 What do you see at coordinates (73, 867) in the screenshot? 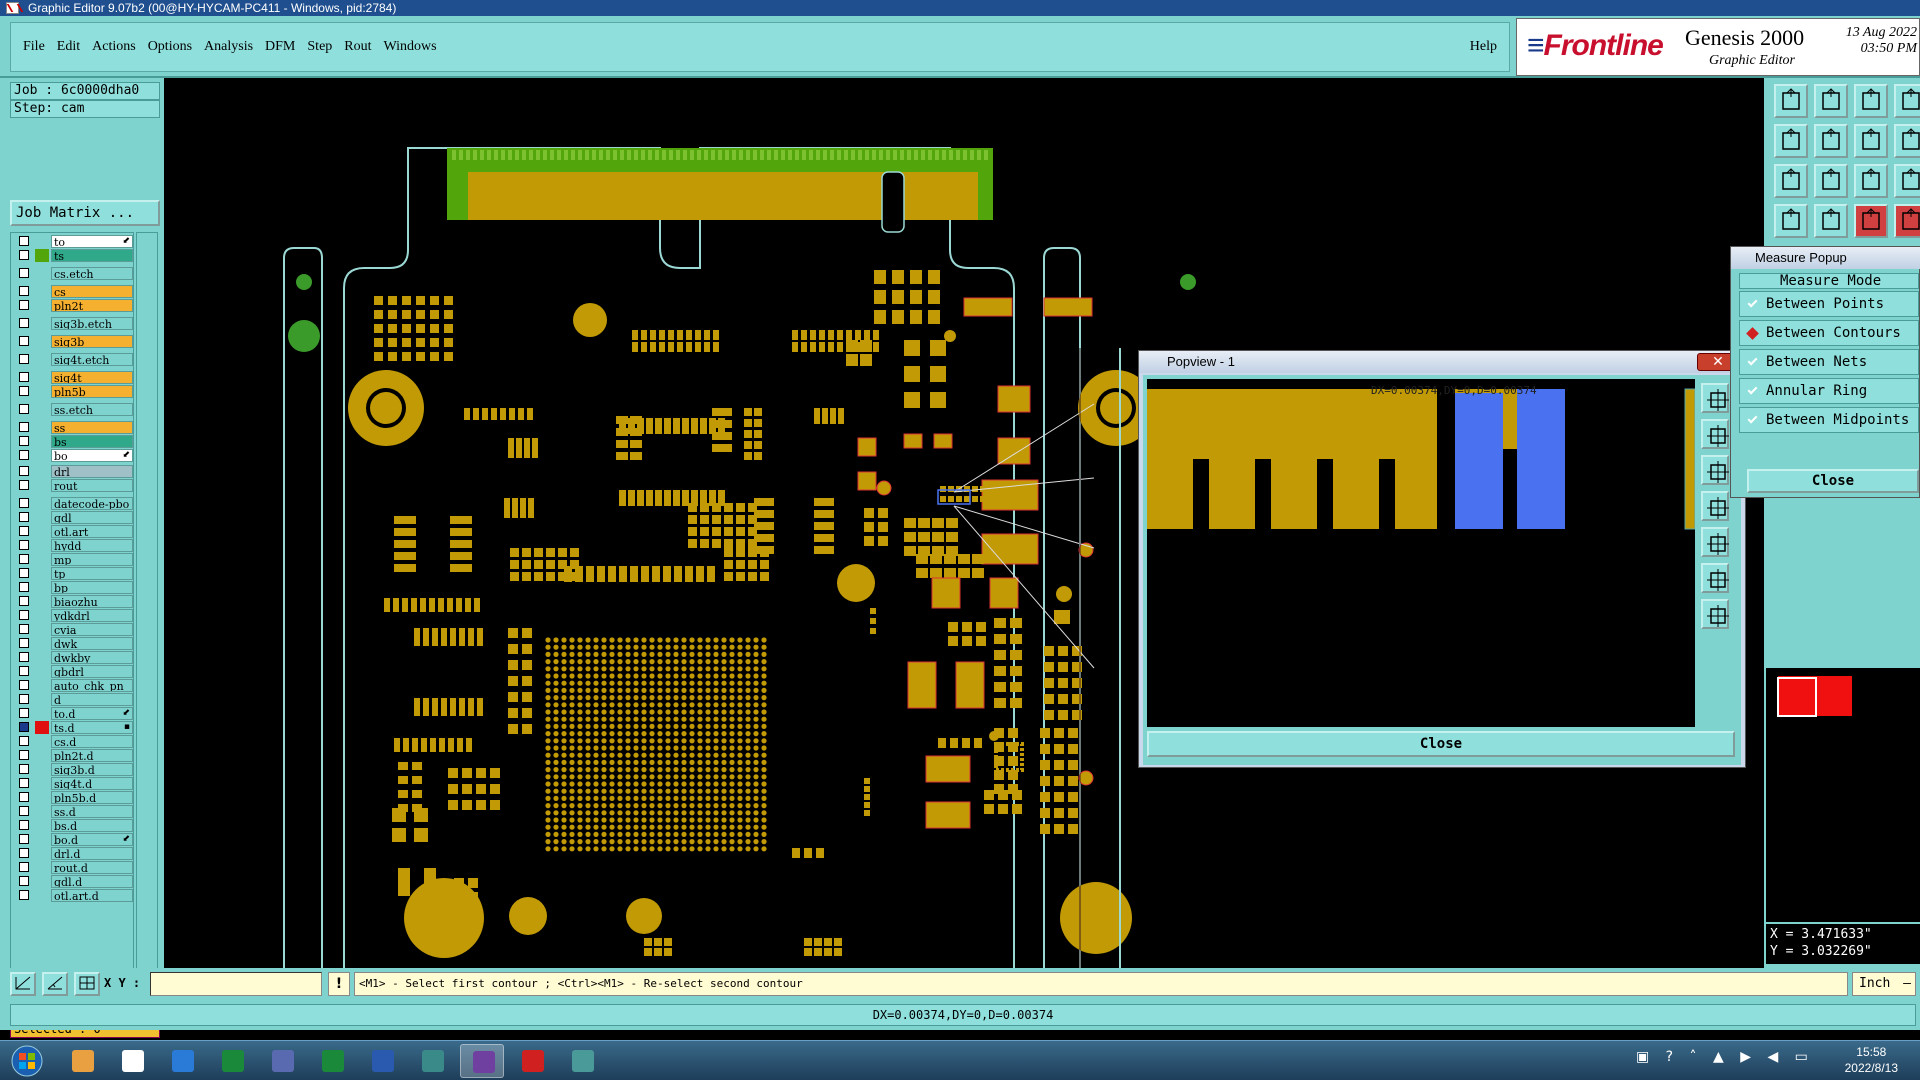
I see `layer-row-rout-d: rout.d` at bounding box center [73, 867].